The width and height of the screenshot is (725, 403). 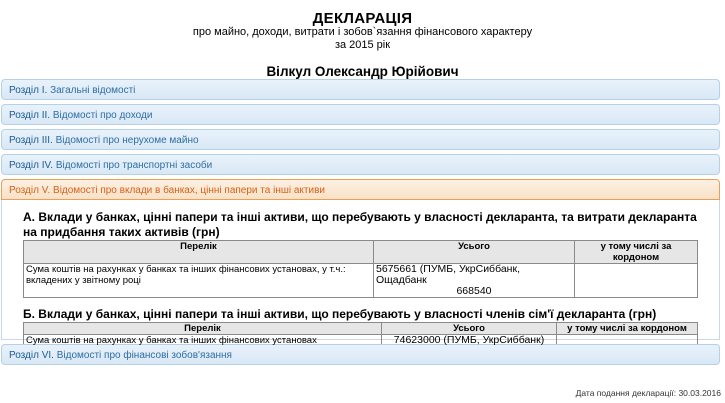 I want to click on declarant-name: Вілкул Олександр Юрійович, so click(x=362, y=71).